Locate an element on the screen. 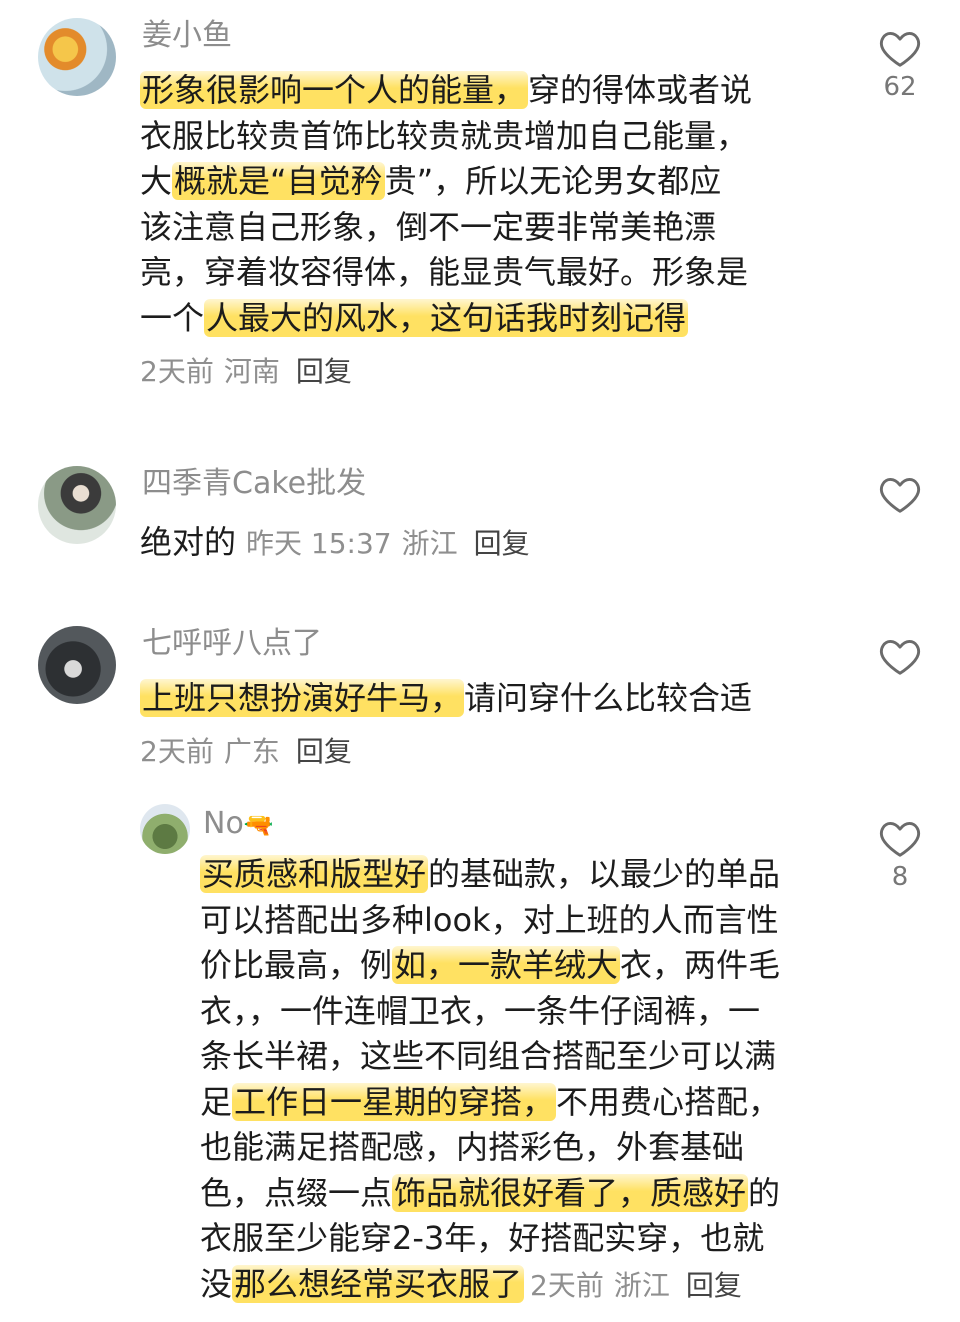 Image resolution: width=960 pixels, height=1322 pixels. text-segment: 该注意自己形象，倒不一定要非常美艳漂 is located at coordinates (428, 226).